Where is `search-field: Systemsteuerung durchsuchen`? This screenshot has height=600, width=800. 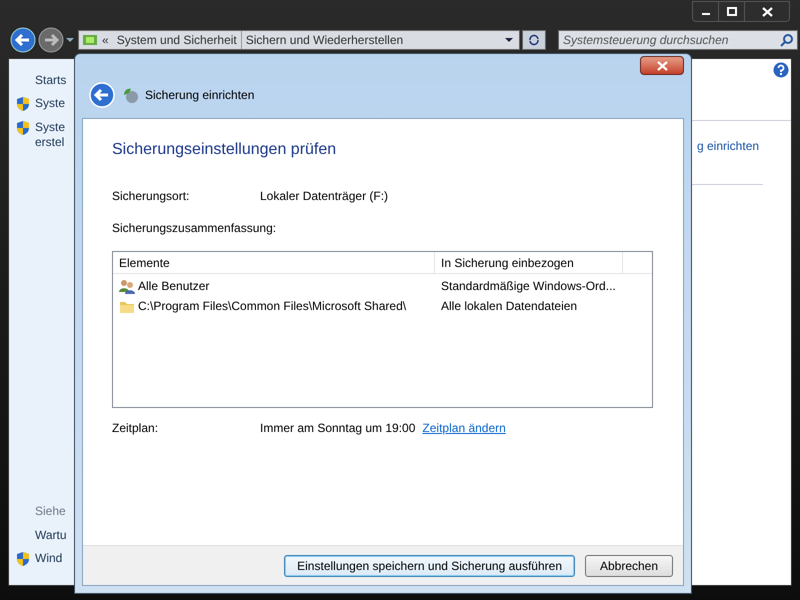
search-field: Systemsteuerung durchsuchen is located at coordinates (678, 40).